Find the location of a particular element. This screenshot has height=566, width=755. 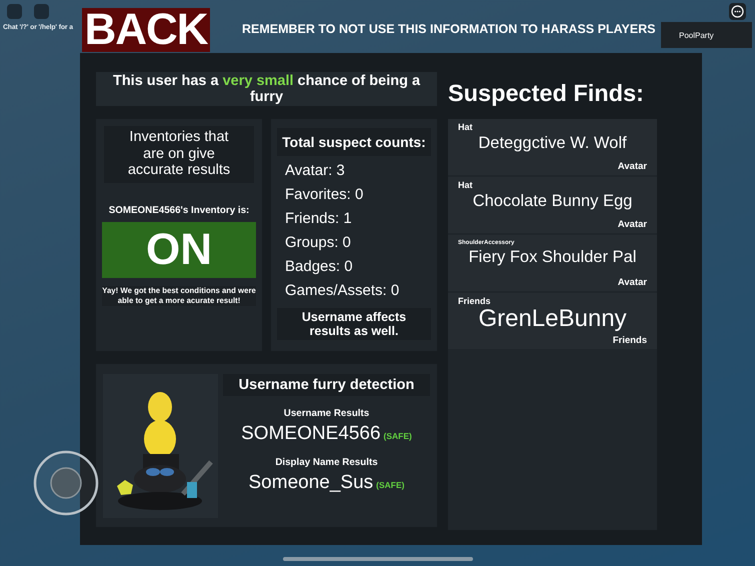

inventory-note: Inventories that are on give accurate results is located at coordinates (179, 154).